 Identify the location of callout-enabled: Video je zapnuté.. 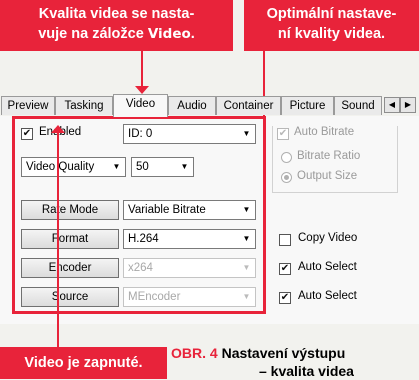
(83, 363).